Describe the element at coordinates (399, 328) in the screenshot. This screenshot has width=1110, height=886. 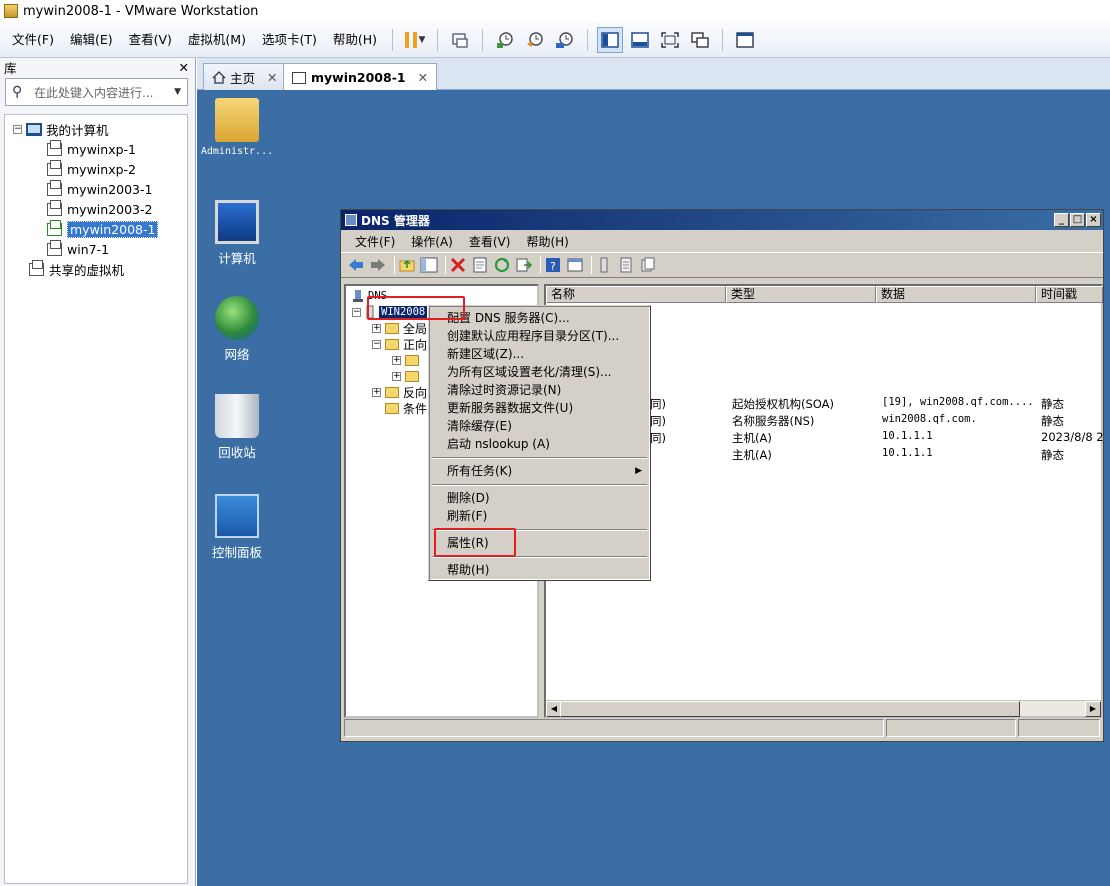
I see `tree-node-global: + 全局` at that location.